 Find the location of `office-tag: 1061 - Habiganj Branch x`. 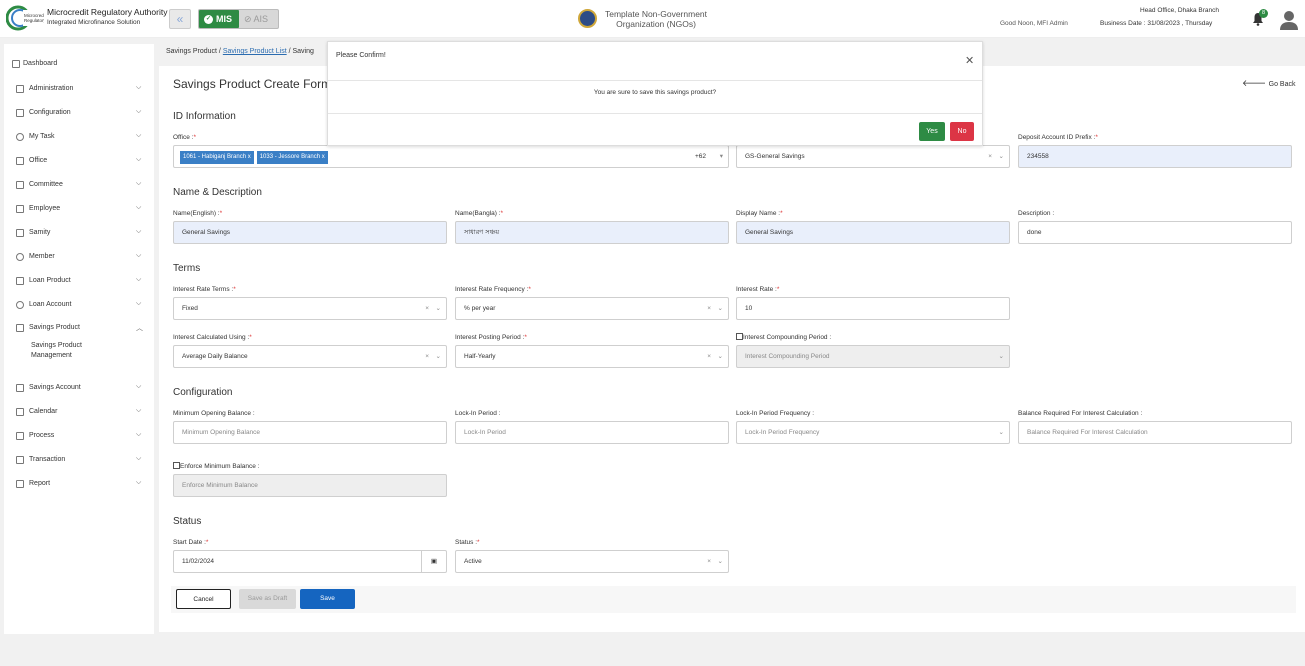

office-tag: 1061 - Habiganj Branch x is located at coordinates (217, 157).